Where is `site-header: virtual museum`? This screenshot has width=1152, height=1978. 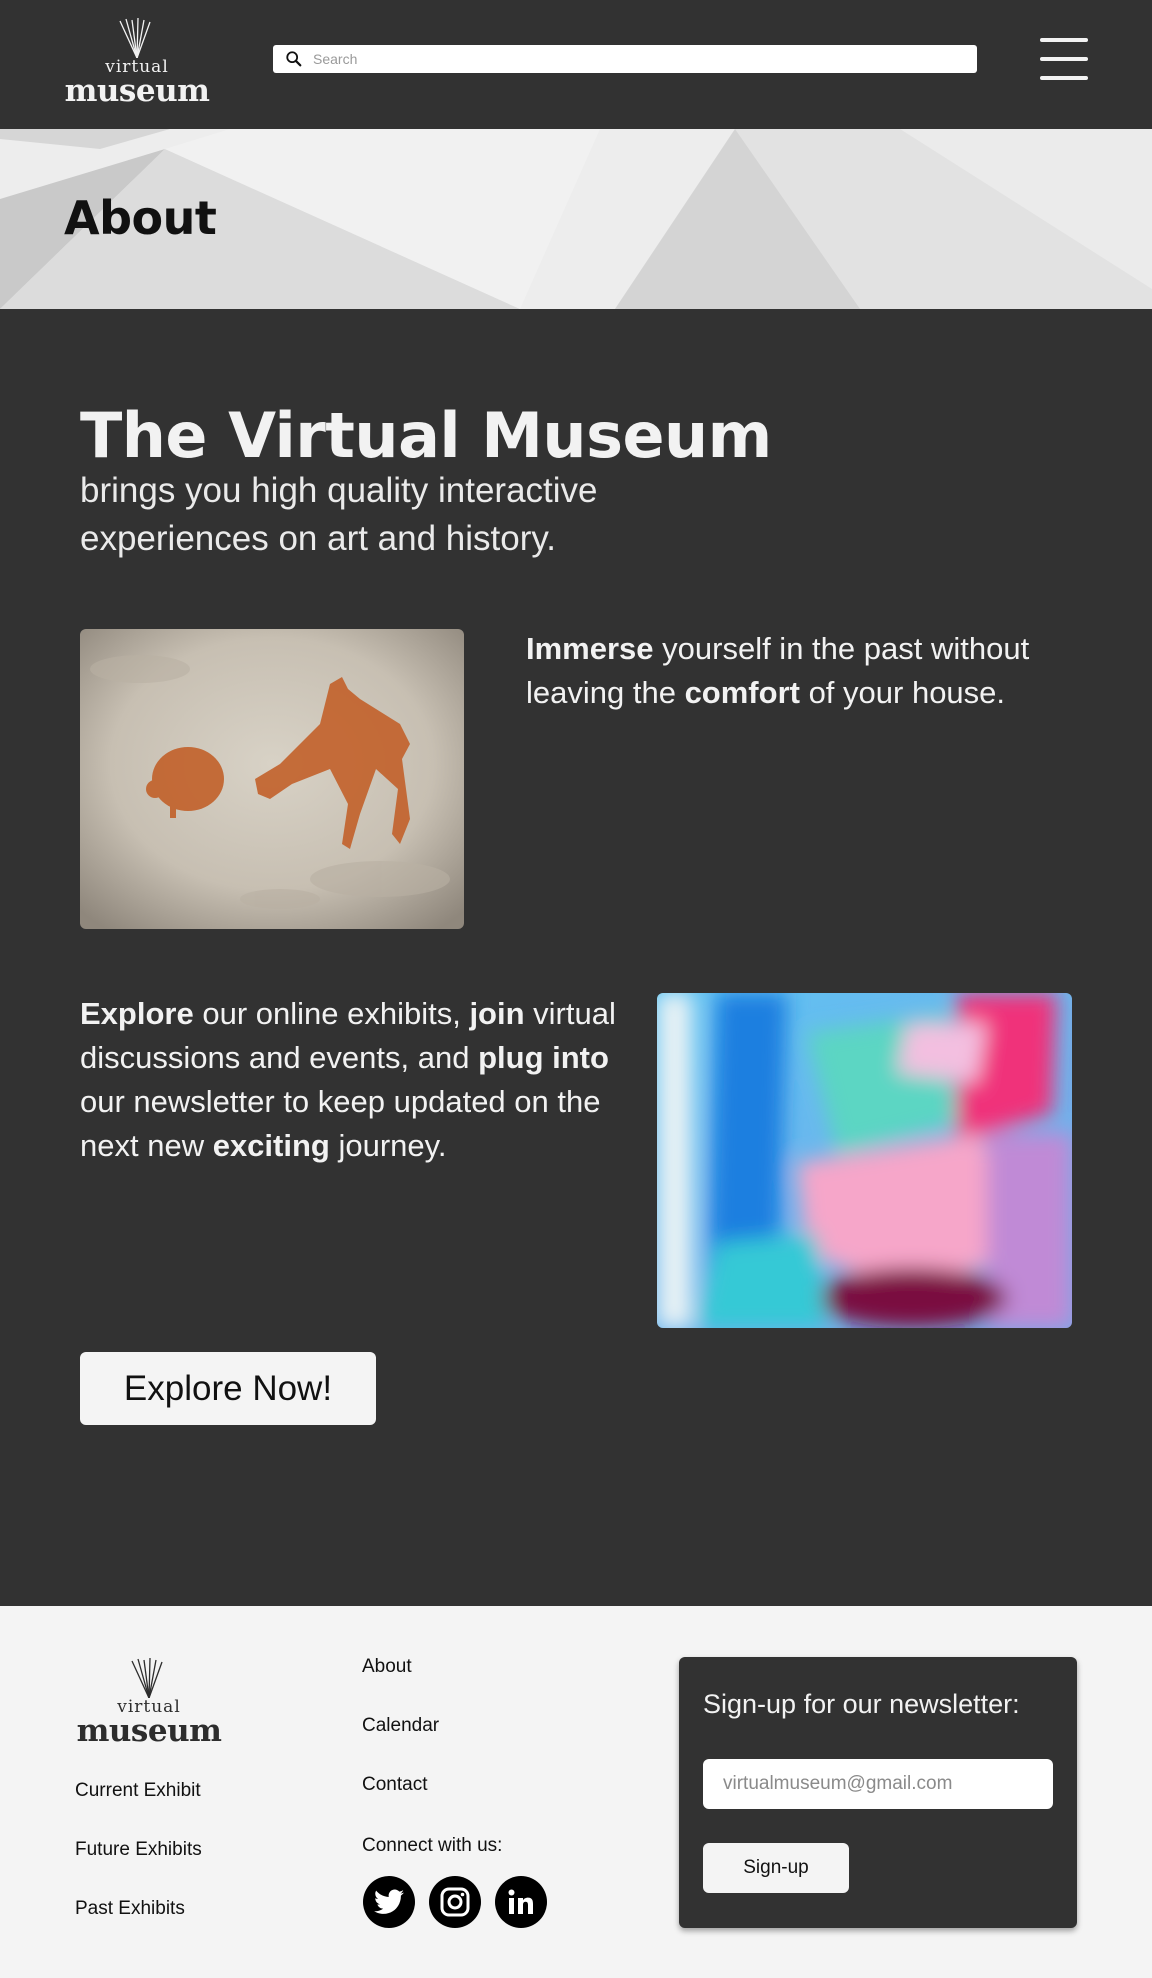
site-header: virtual museum is located at coordinates (576, 64).